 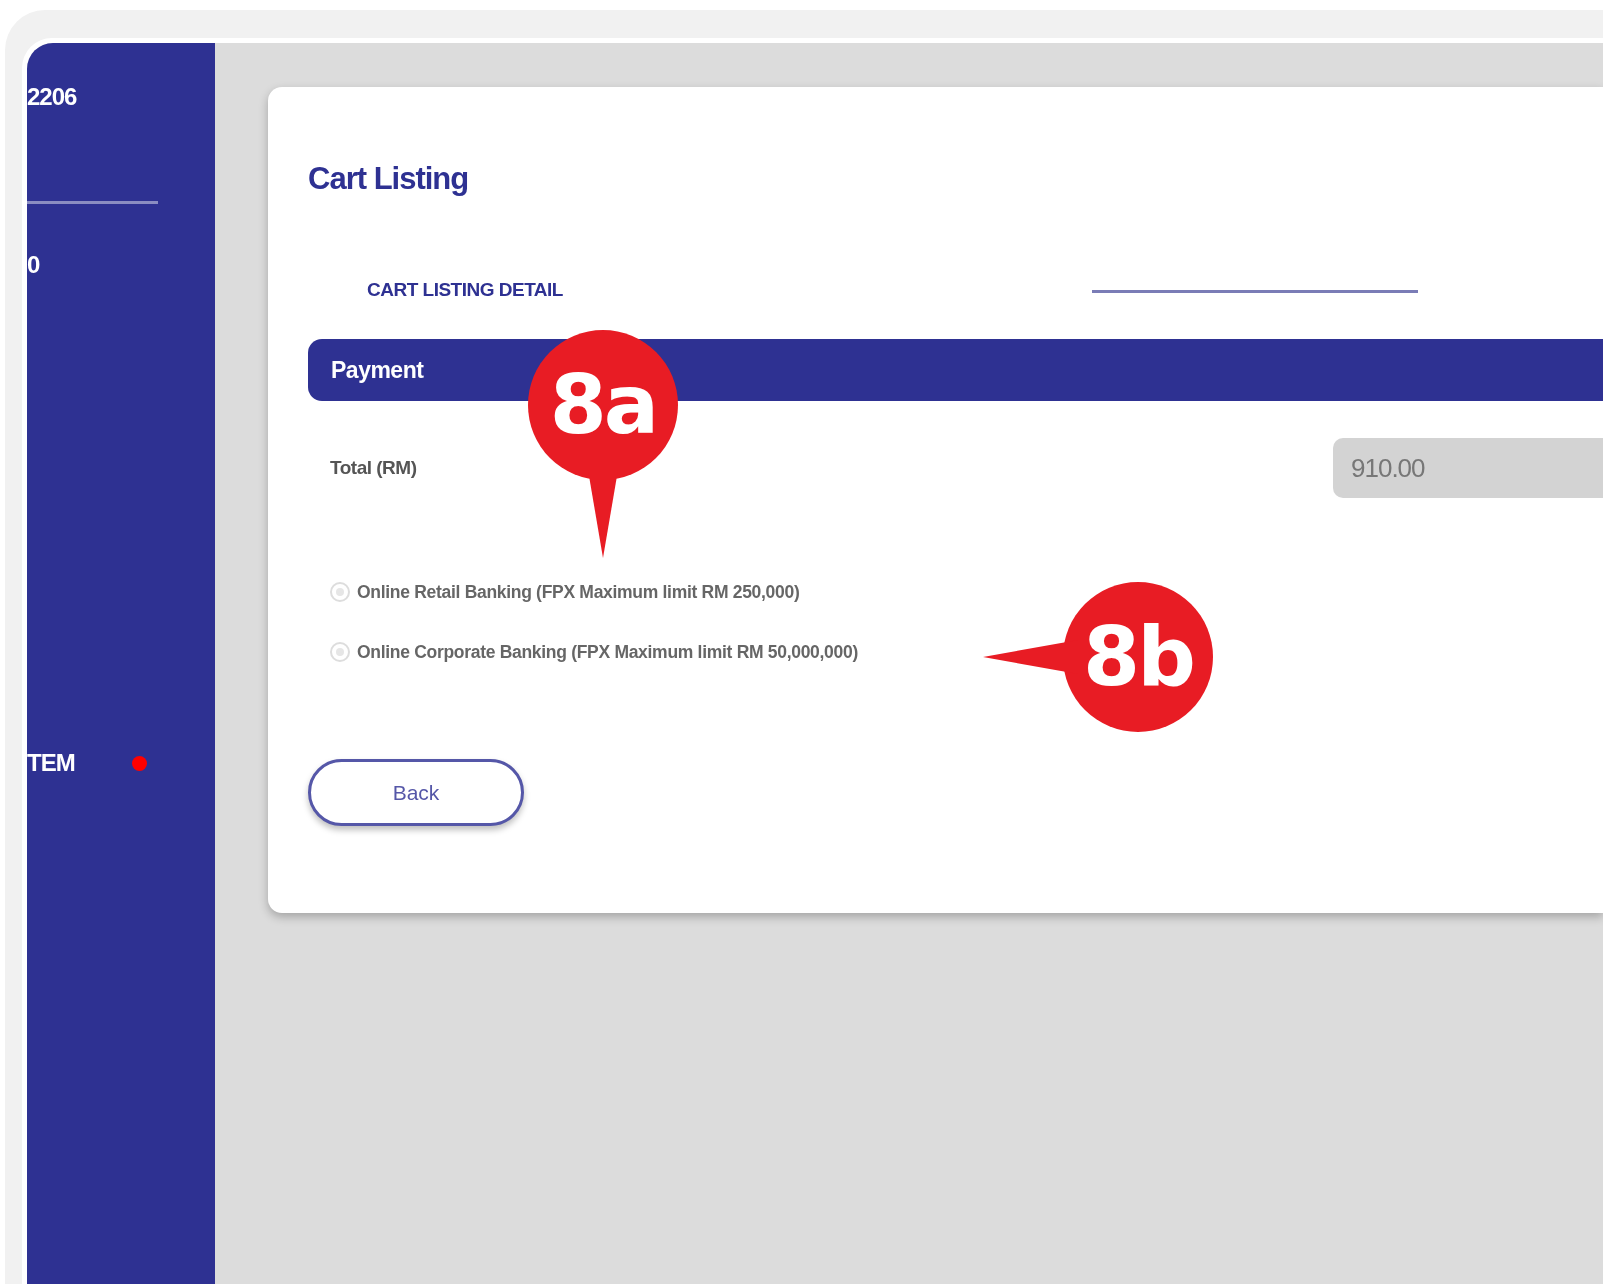 I want to click on back-button: Back, so click(x=416, y=792).